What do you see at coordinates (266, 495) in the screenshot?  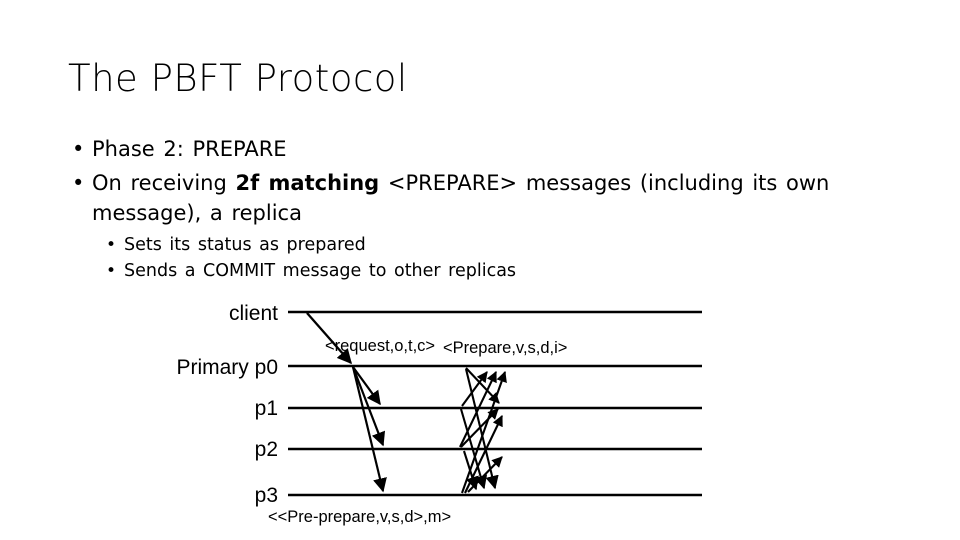 I see `timeline-label-p3: p3` at bounding box center [266, 495].